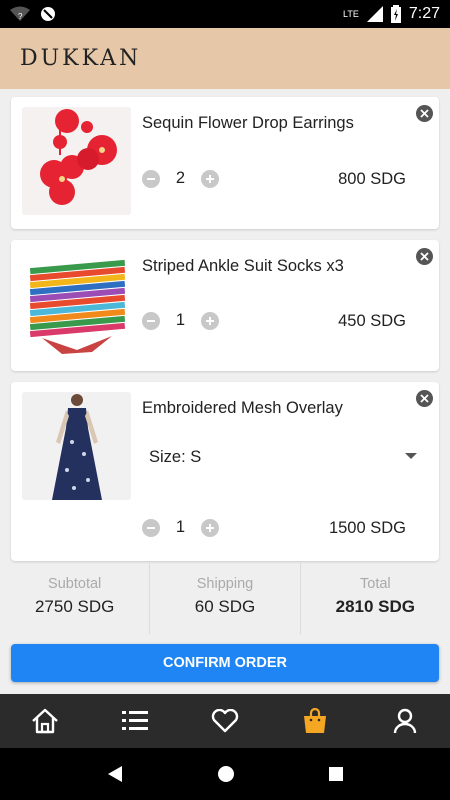 This screenshot has height=800, width=450. Describe the element at coordinates (225, 606) in the screenshot. I see `shipping-value: 60 SDG` at that location.